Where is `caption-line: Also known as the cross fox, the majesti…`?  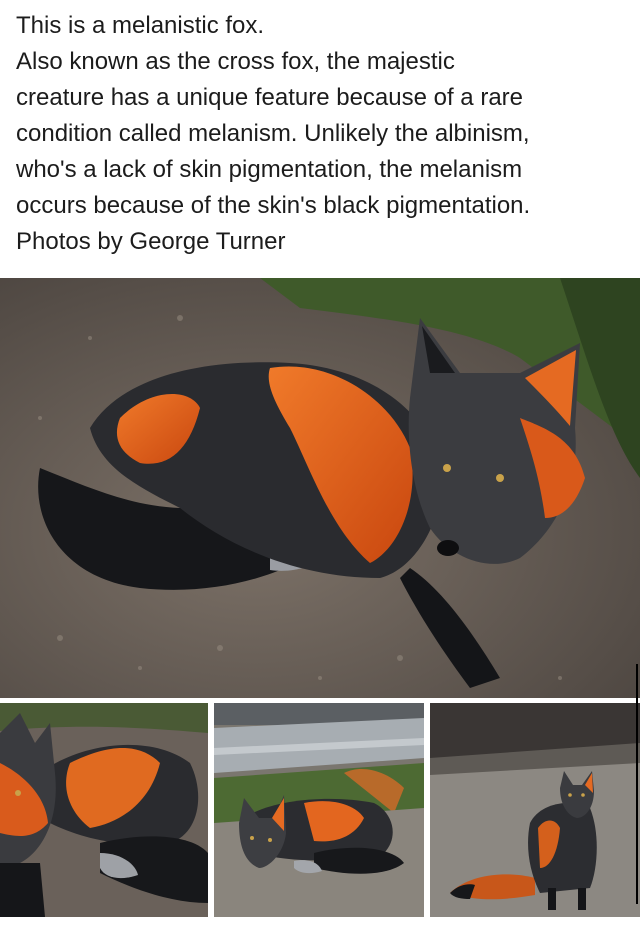
caption-line: Also known as the cross fox, the majesti… is located at coordinates (235, 61).